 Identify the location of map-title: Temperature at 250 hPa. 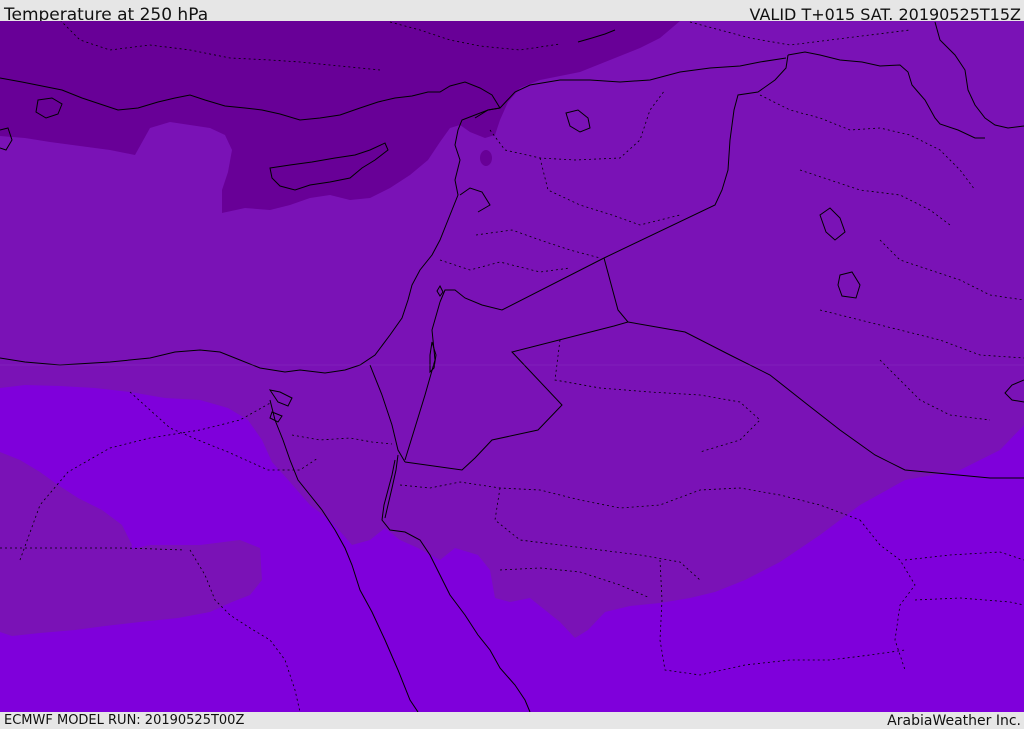
(106, 13).